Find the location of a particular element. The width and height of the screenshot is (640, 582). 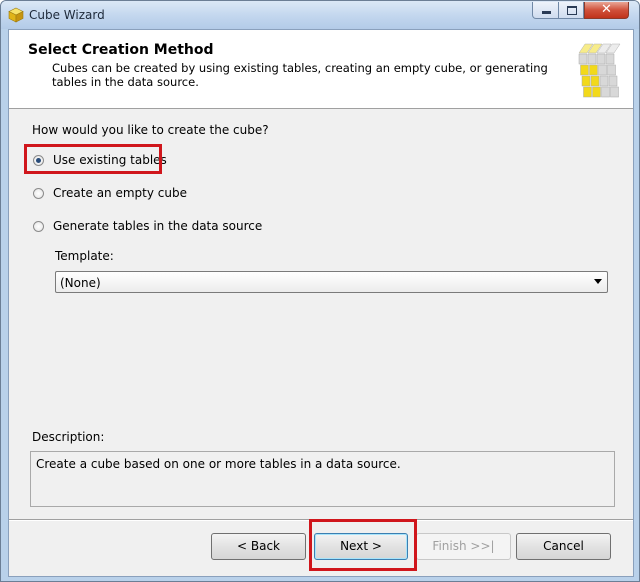

template-selected-value: (None) is located at coordinates (80, 283).